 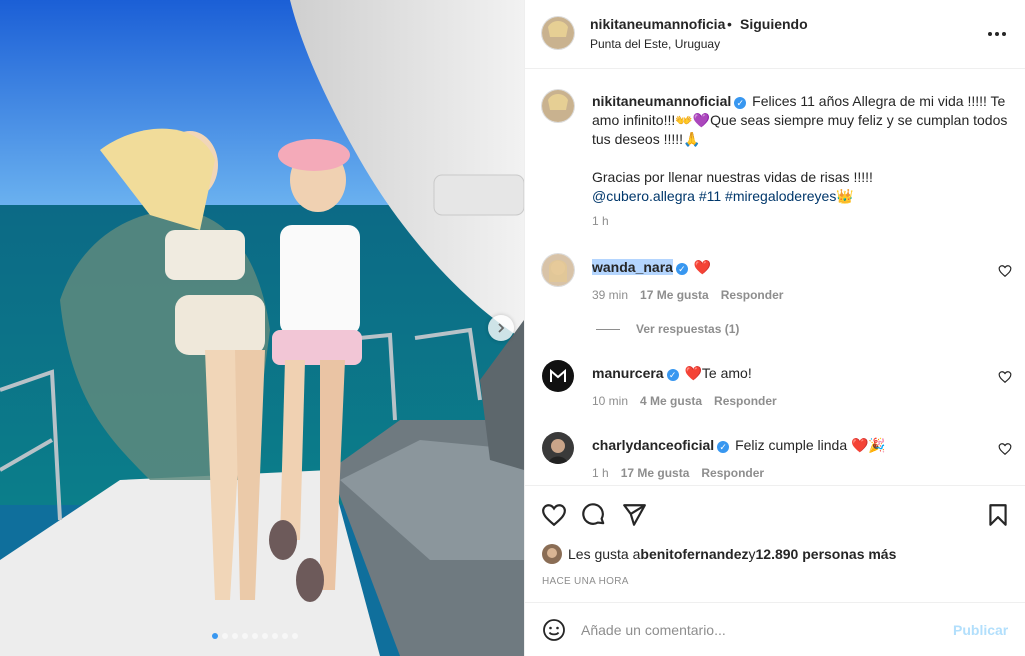 What do you see at coordinates (655, 44) in the screenshot?
I see `post-location: Punta del Este, Uruguay` at bounding box center [655, 44].